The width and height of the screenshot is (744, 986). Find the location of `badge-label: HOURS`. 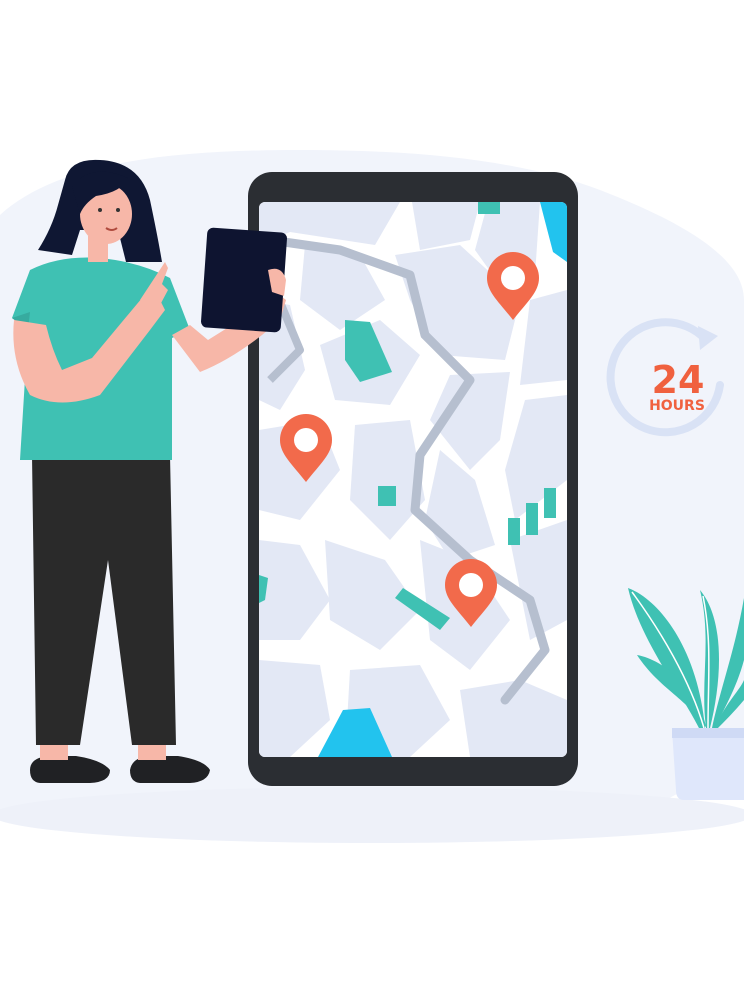

badge-label: HOURS is located at coordinates (677, 406).